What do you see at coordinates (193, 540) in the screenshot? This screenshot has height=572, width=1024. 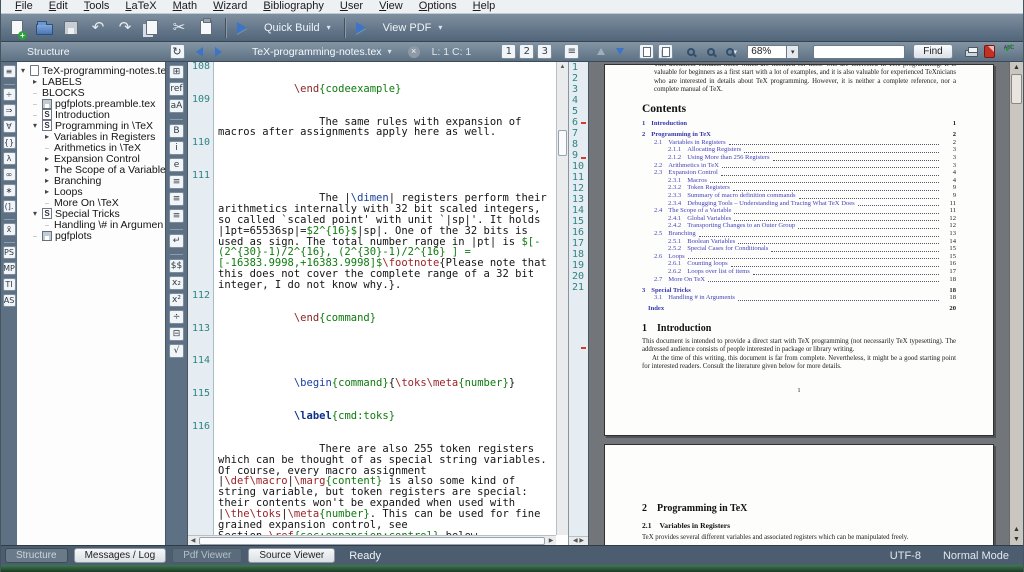 I see `scroll-left-arrow-icon: ◀` at bounding box center [193, 540].